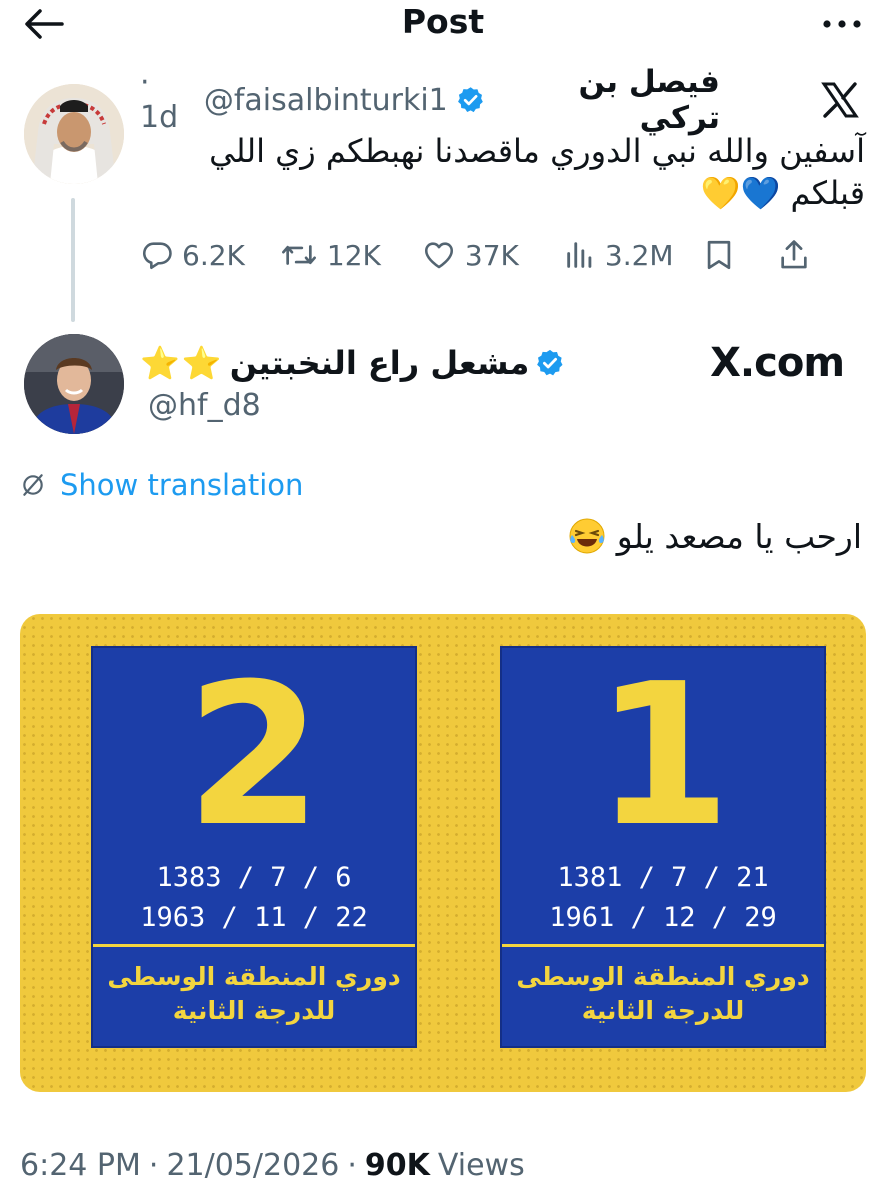  Describe the element at coordinates (606, 100) in the screenshot. I see `display-name: فيصل بن تركي` at that location.